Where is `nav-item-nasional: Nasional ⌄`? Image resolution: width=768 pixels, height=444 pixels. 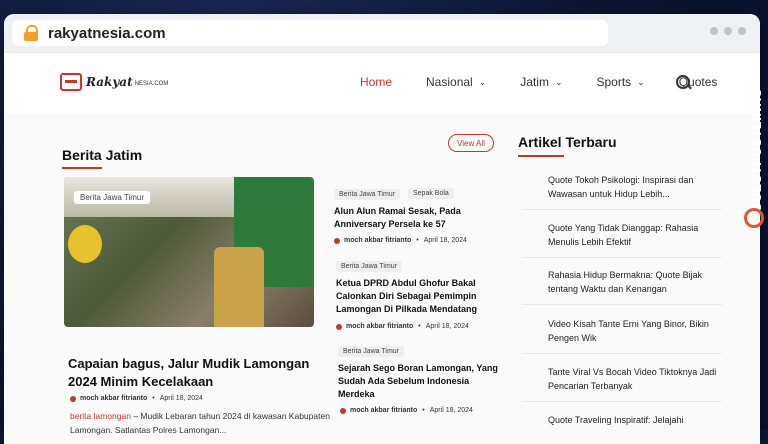 nav-item-nasional: Nasional ⌄ is located at coordinates (456, 82).